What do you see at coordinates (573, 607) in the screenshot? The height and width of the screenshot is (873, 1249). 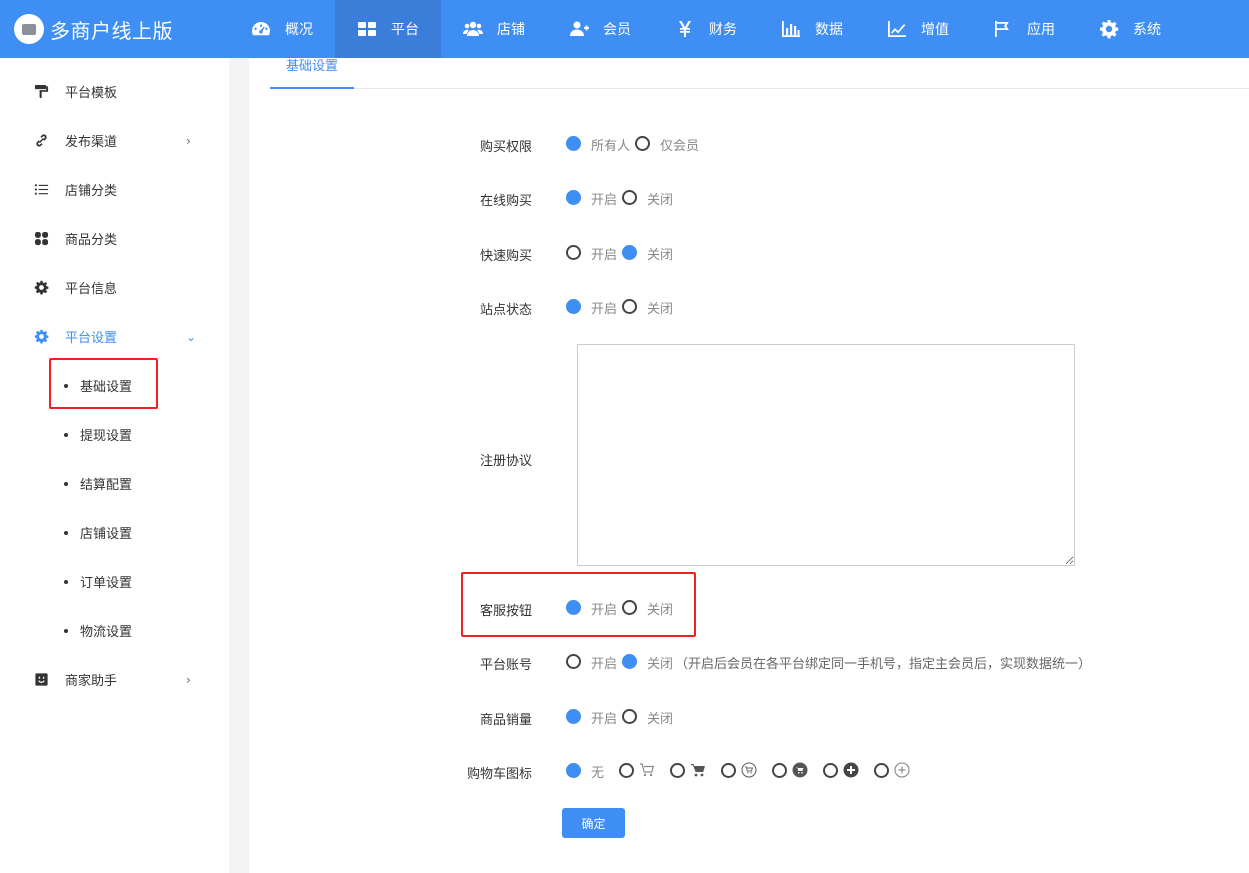 I see `service-button-radio-on` at bounding box center [573, 607].